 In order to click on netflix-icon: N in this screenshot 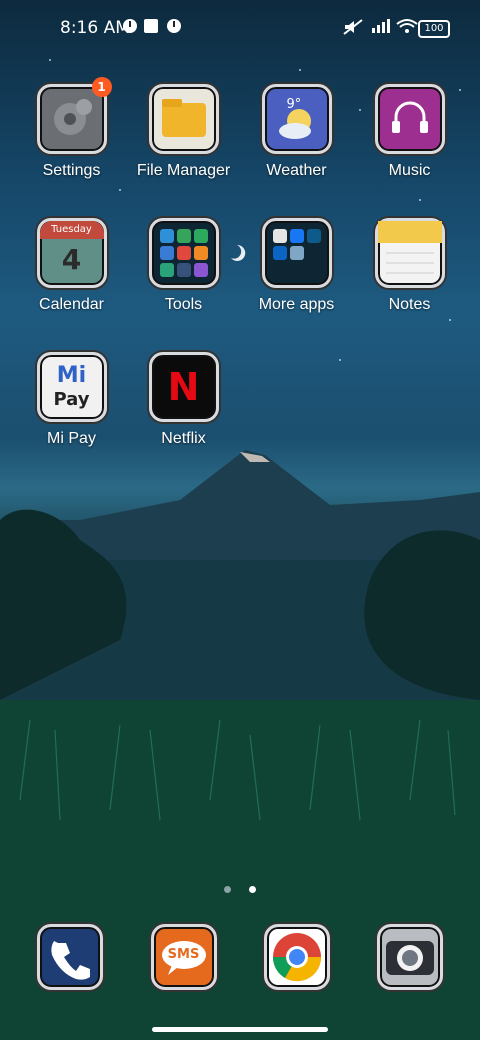, I will do `click(183, 387)`.